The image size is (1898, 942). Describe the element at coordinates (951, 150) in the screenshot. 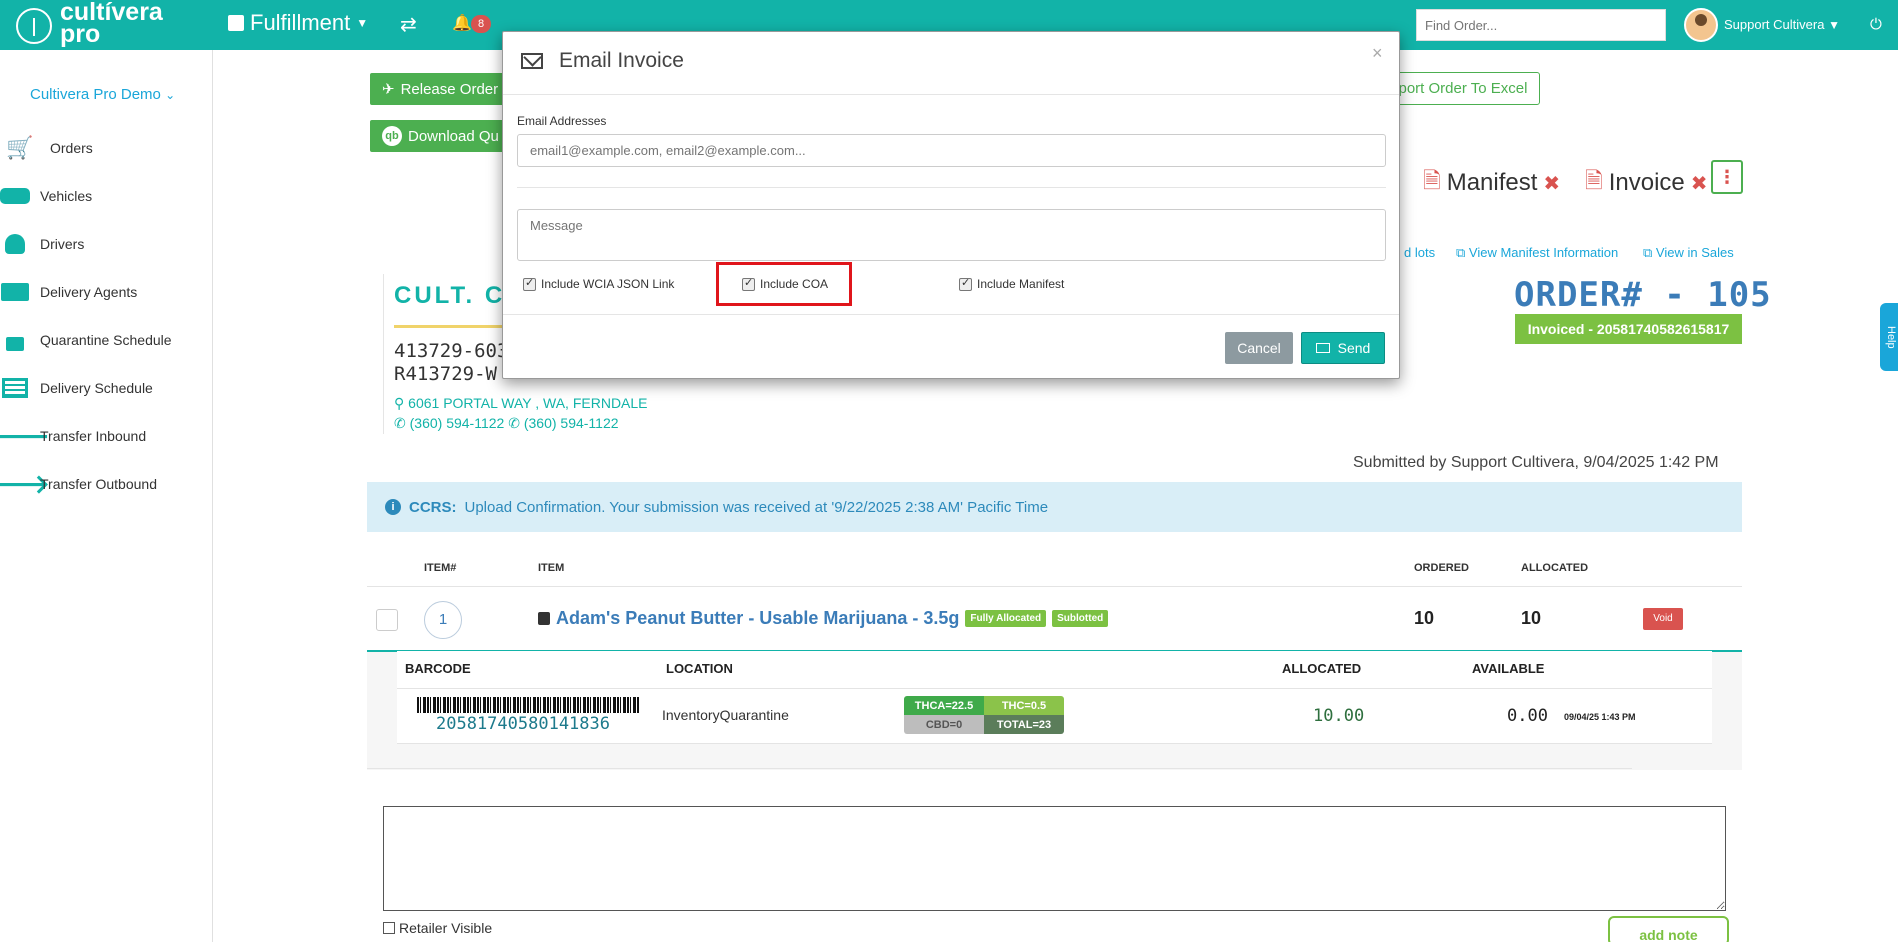

I see `email-addresses-input` at that location.